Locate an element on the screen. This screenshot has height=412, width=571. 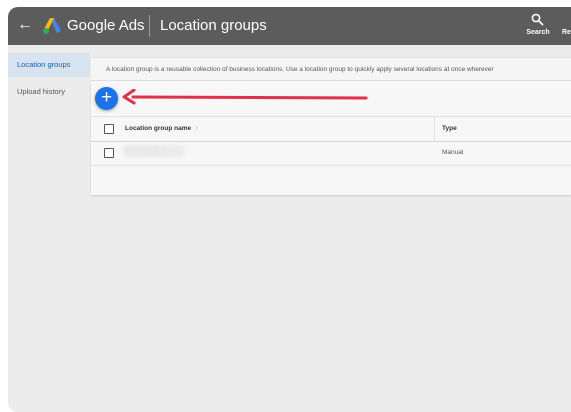
search-icon is located at coordinates (537, 19).